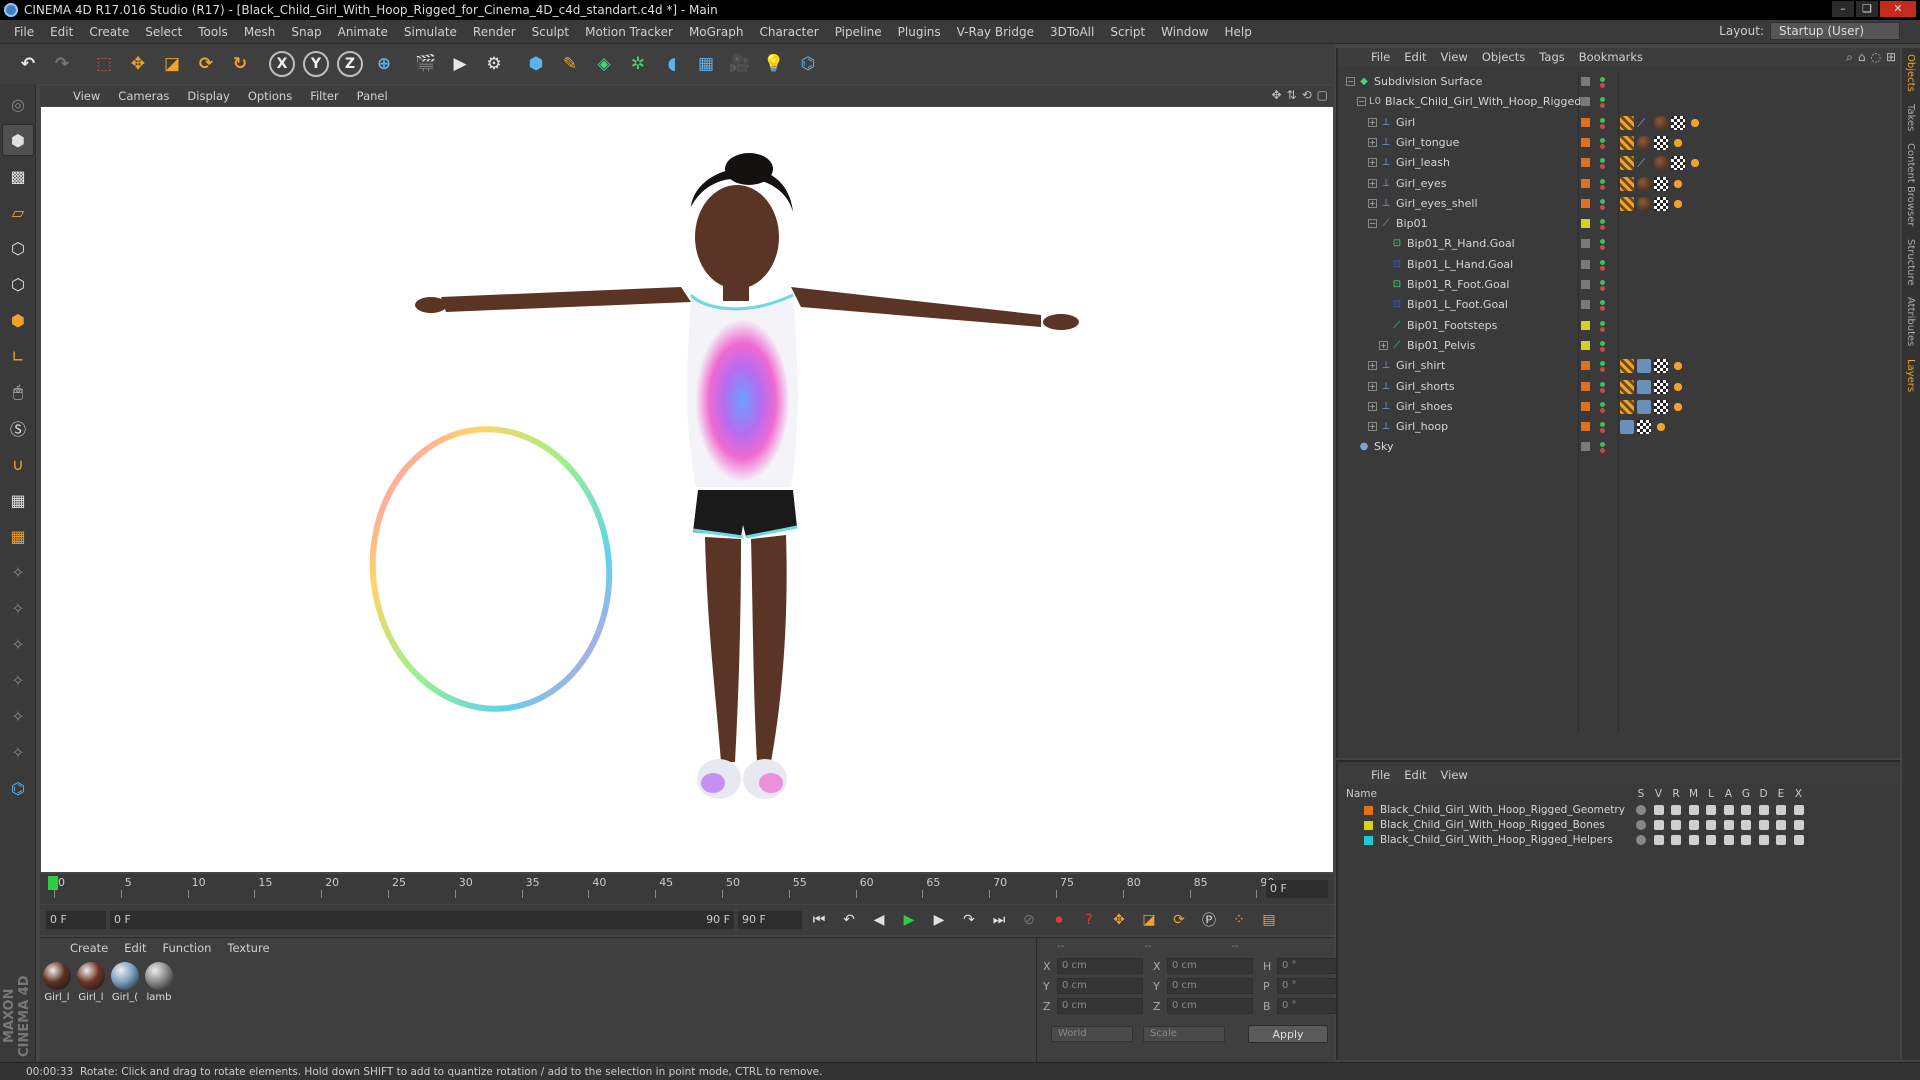 The height and width of the screenshot is (1080, 1920). Describe the element at coordinates (18, 464) in the screenshot. I see `magnet-icon: ∪` at that location.